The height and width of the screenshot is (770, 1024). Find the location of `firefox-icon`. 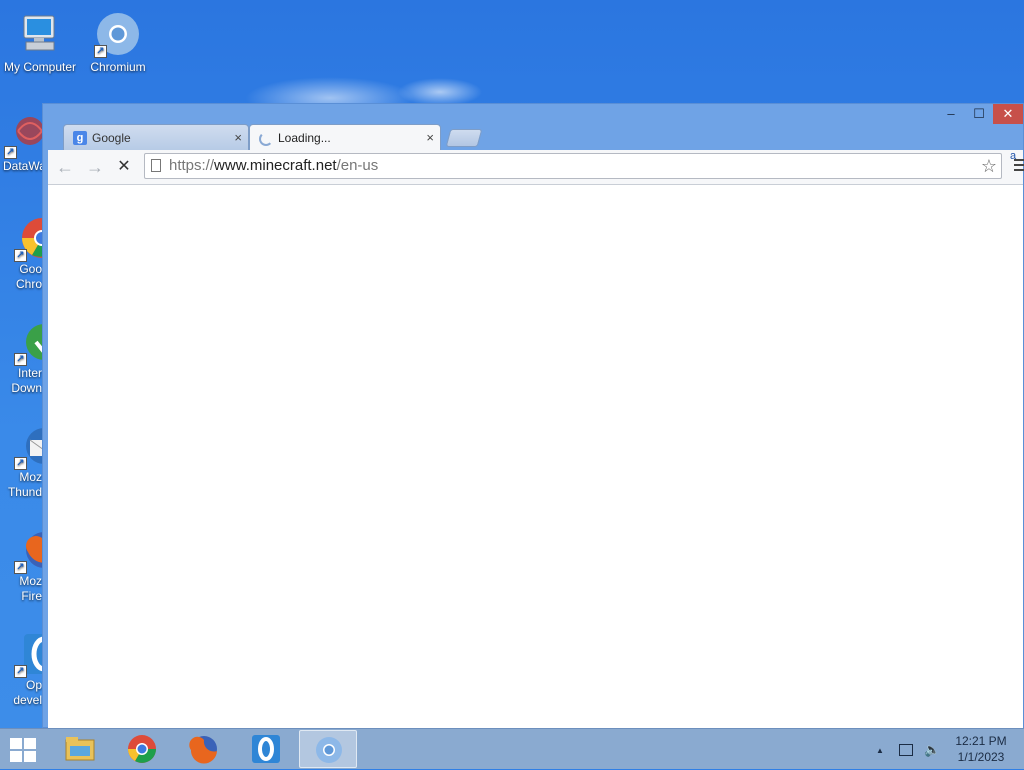

firefox-icon is located at coordinates (204, 749).